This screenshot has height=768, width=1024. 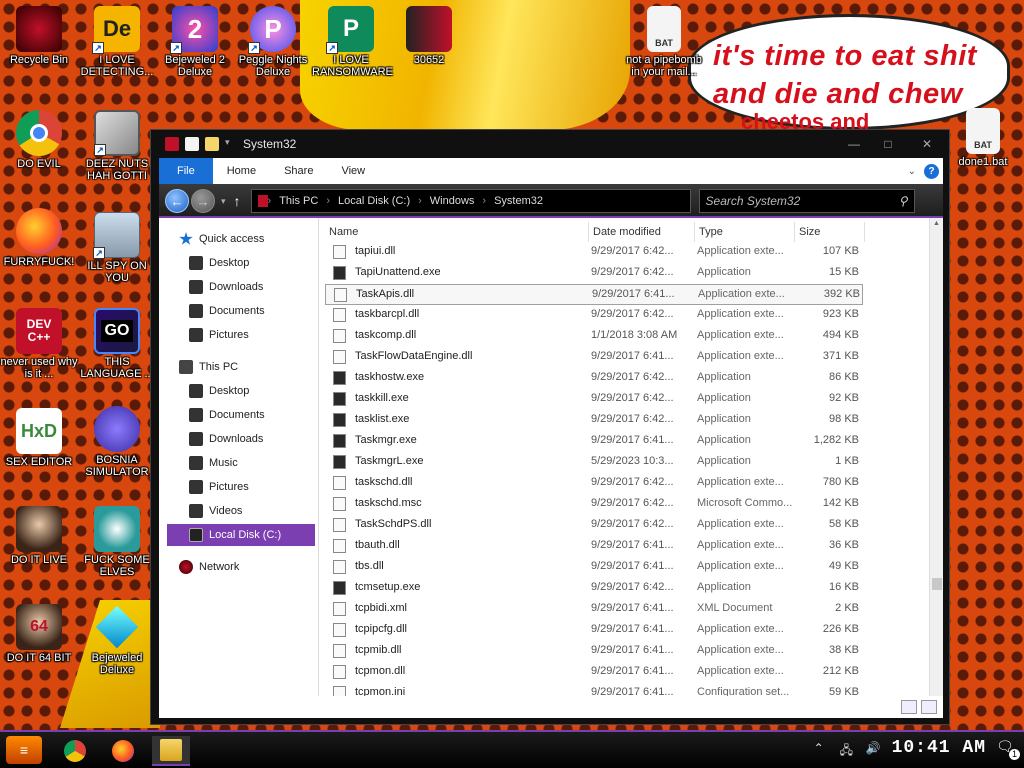 What do you see at coordinates (939, 748) in the screenshot?
I see `clock: 10:41 AM` at bounding box center [939, 748].